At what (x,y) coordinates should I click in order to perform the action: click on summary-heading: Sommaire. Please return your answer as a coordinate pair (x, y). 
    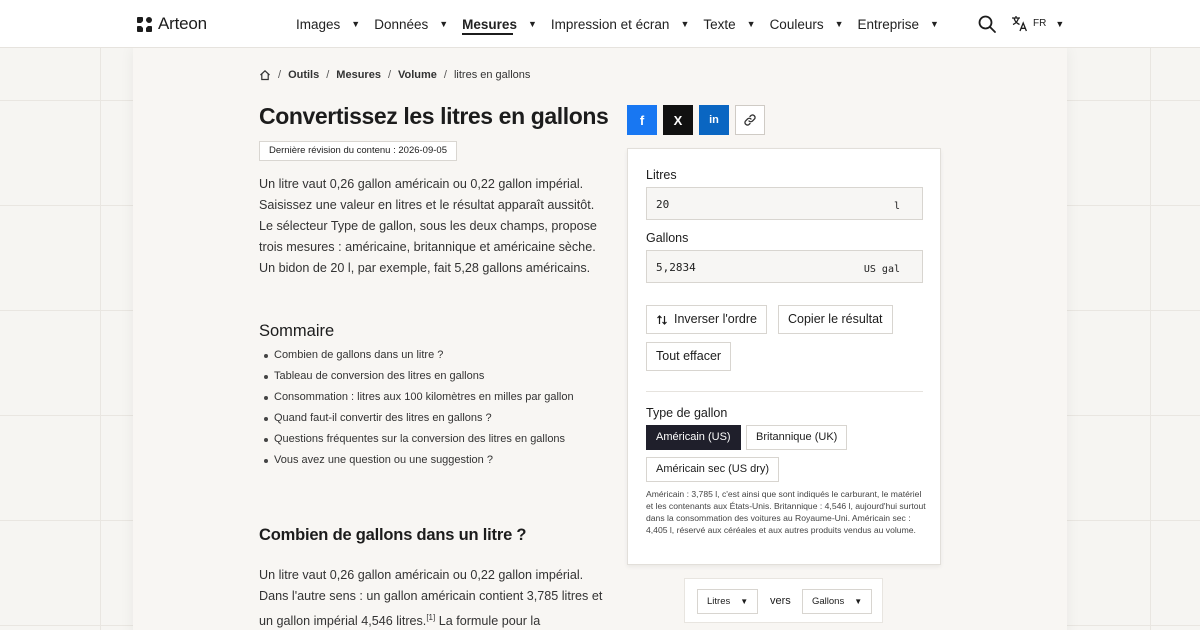
    Looking at the image, I should click on (297, 331).